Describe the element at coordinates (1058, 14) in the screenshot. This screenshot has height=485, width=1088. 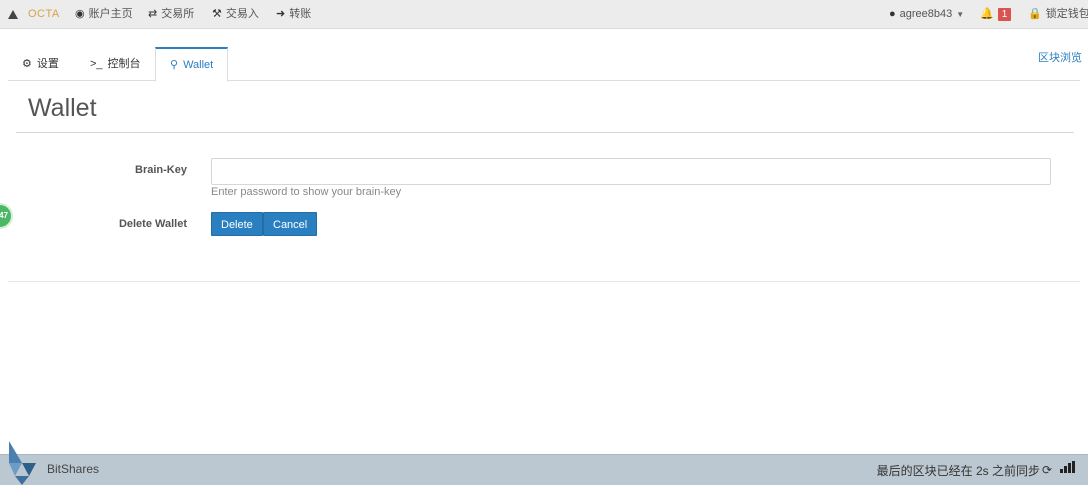
I see `lock-wallet-button: 🔒 锁定钱包` at that location.